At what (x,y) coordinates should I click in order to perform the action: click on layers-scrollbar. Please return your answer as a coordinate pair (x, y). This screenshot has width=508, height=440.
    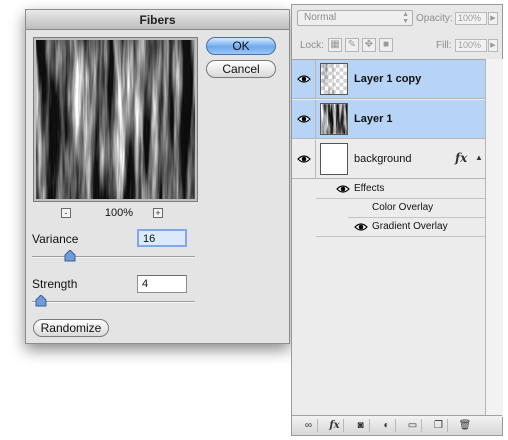
    Looking at the image, I should click on (494, 238).